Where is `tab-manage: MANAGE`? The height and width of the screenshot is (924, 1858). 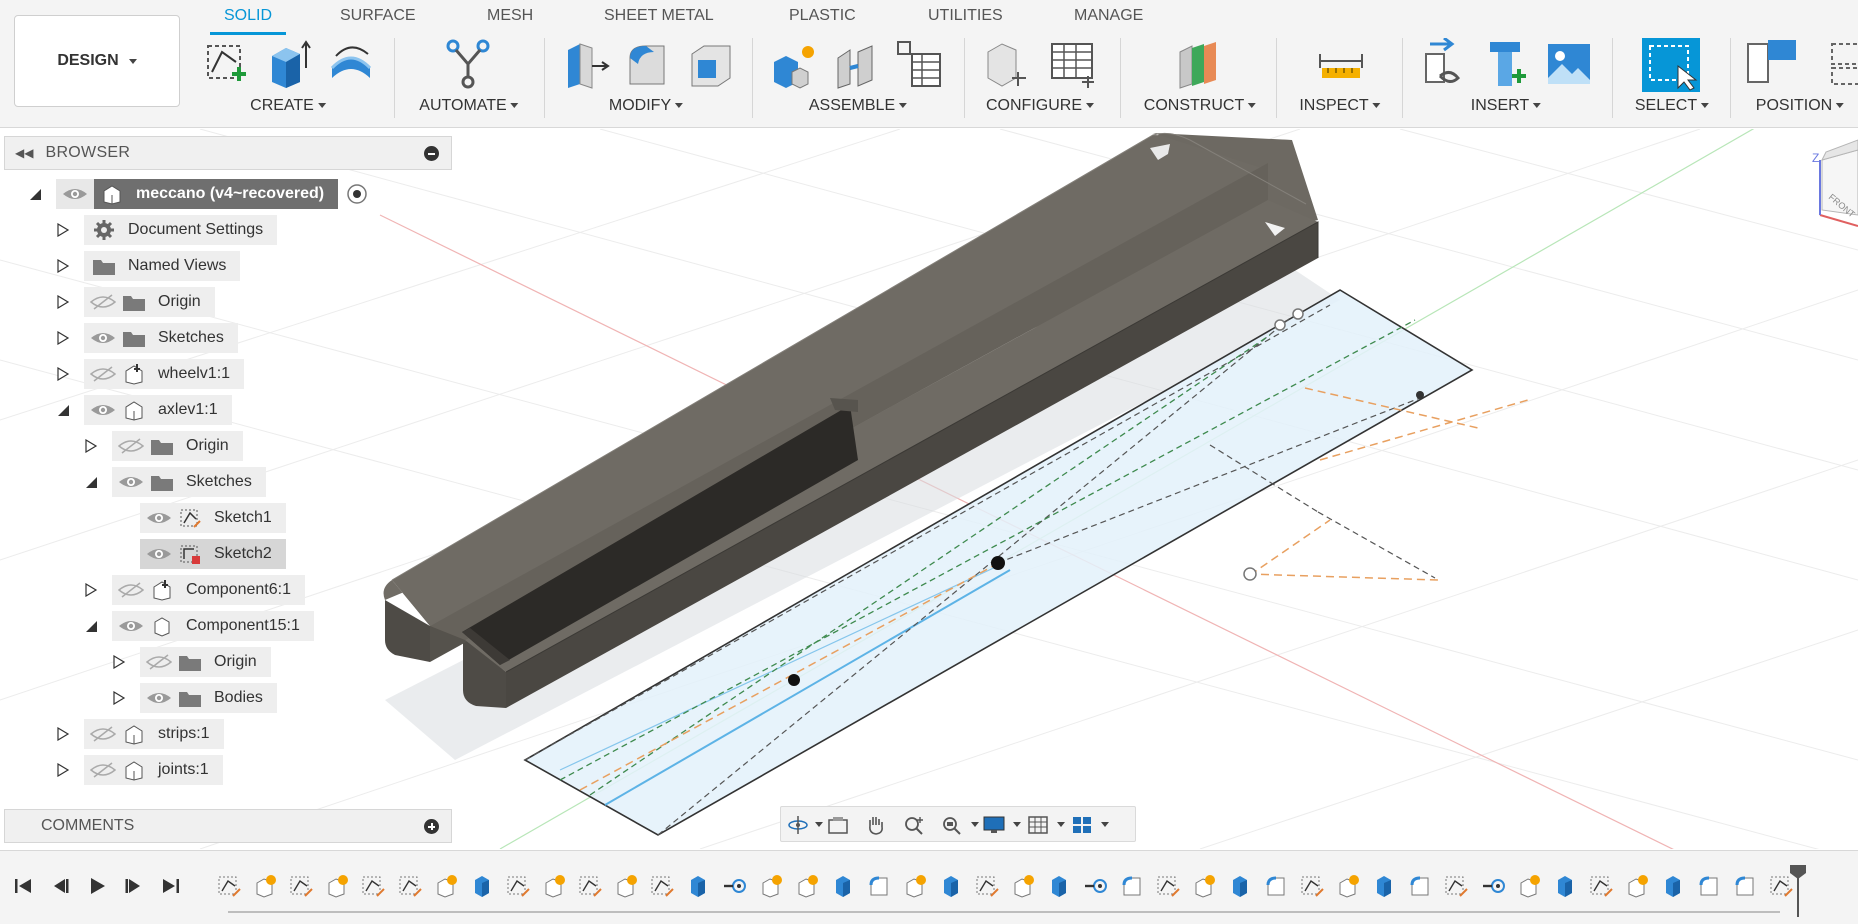
tab-manage: MANAGE is located at coordinates (1108, 17).